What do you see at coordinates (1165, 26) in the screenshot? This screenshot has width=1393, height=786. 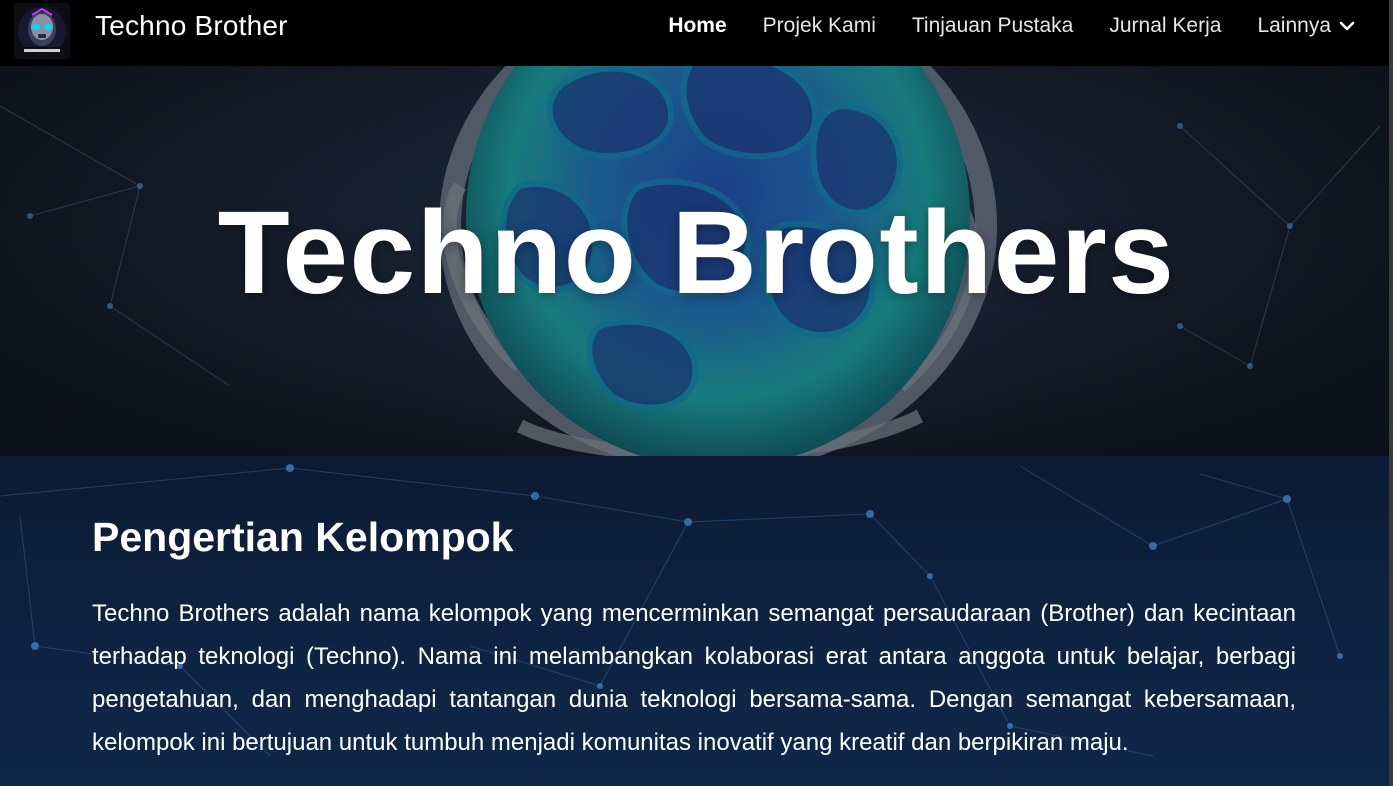 I see `nav-jurnal-kerja: Jurnal Kerja` at bounding box center [1165, 26].